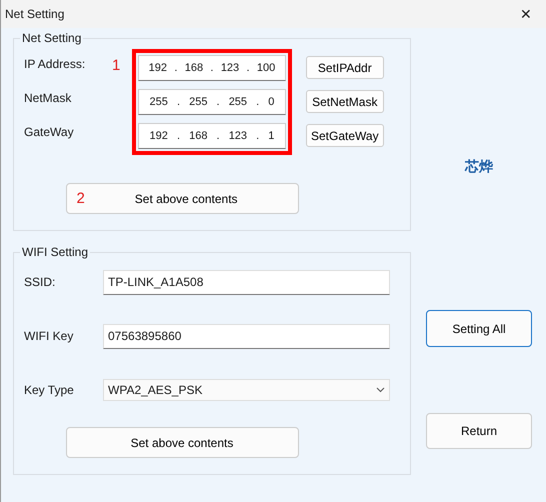 This screenshot has height=502, width=546. I want to click on field-label: WIFI Key, so click(49, 336).